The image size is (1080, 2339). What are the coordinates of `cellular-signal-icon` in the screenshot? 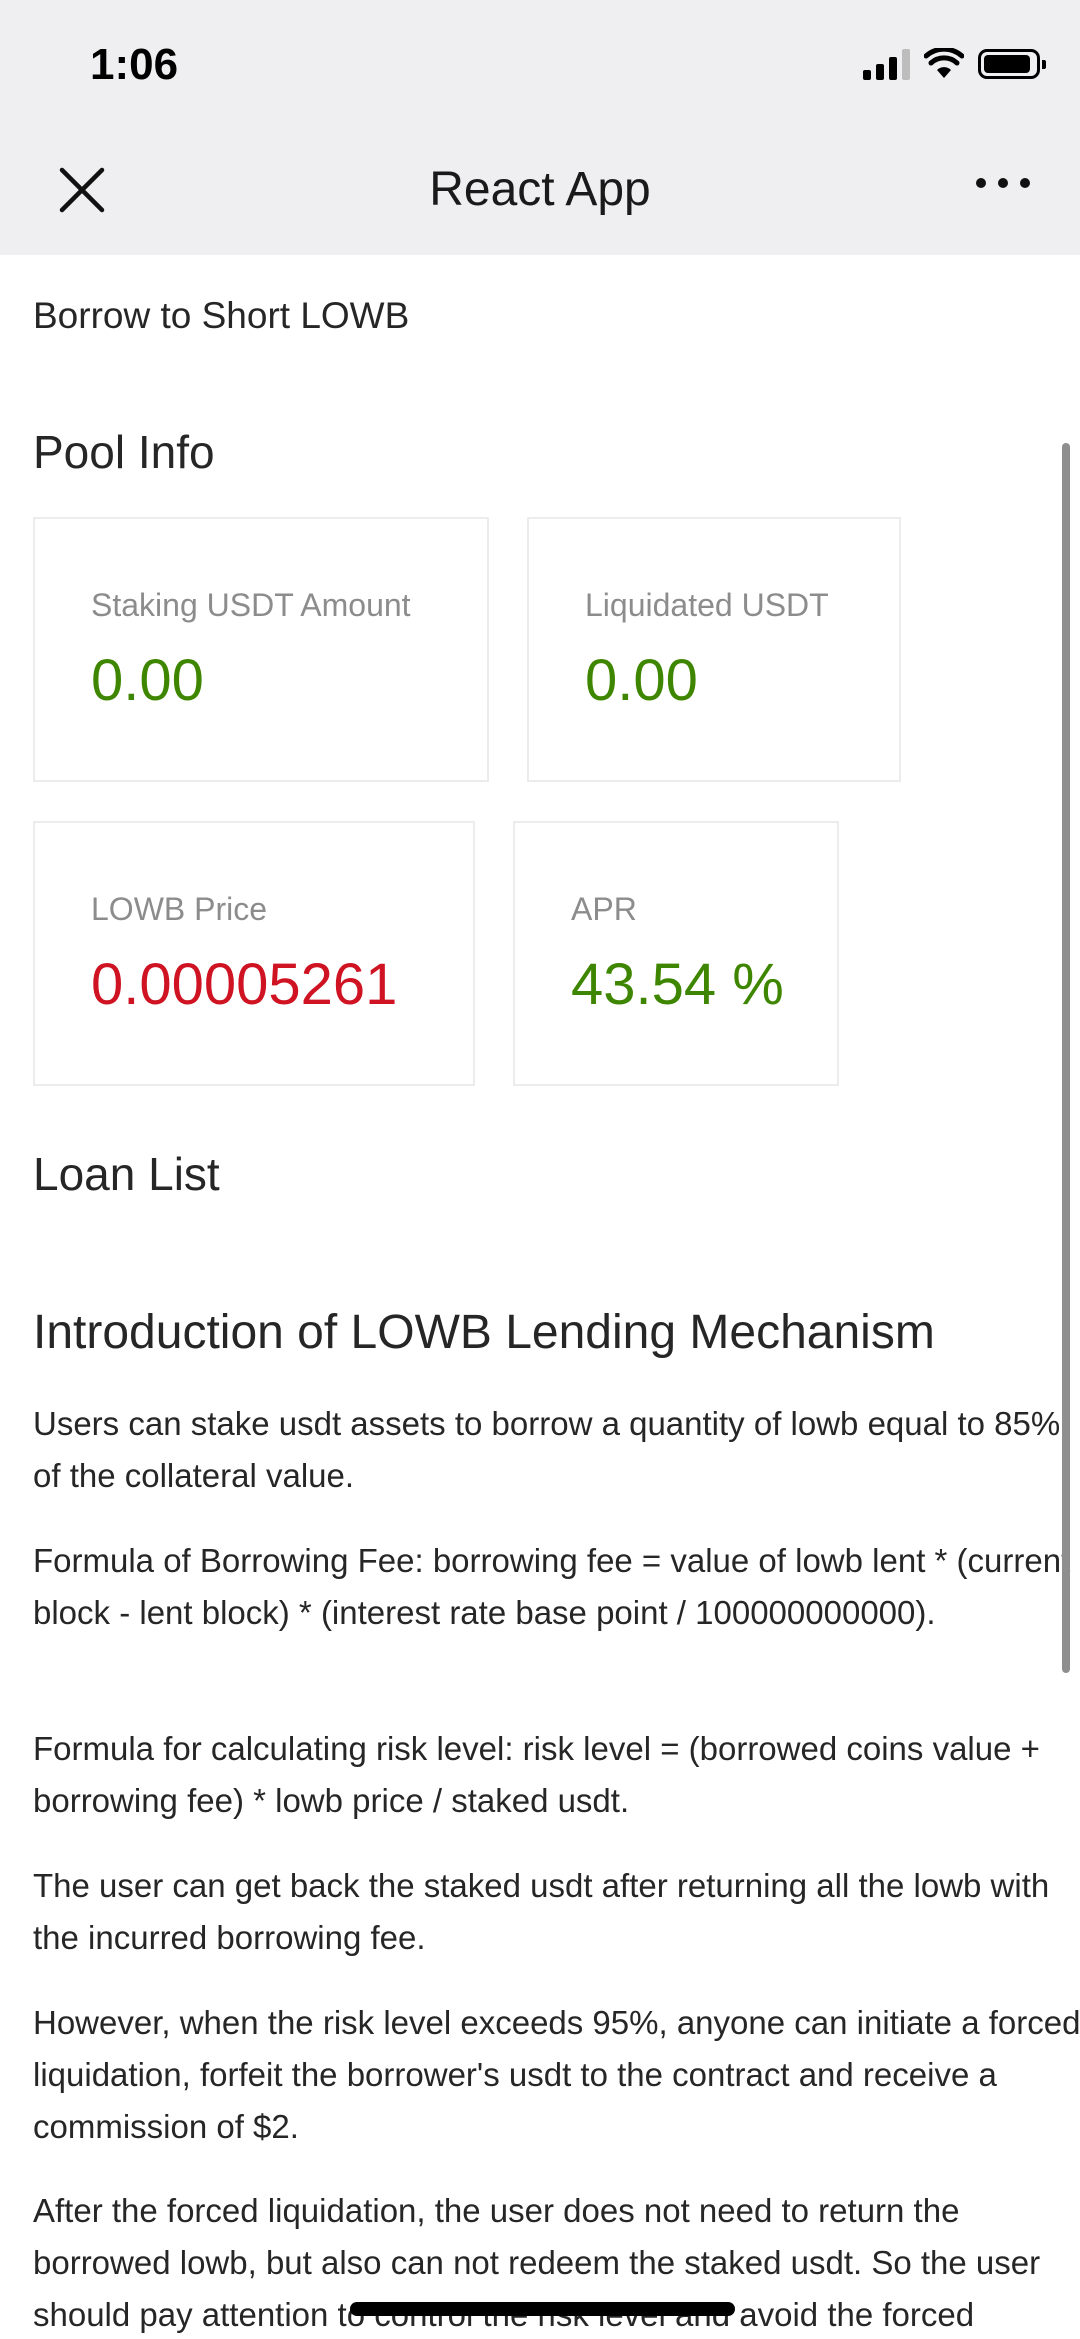 It's located at (886, 64).